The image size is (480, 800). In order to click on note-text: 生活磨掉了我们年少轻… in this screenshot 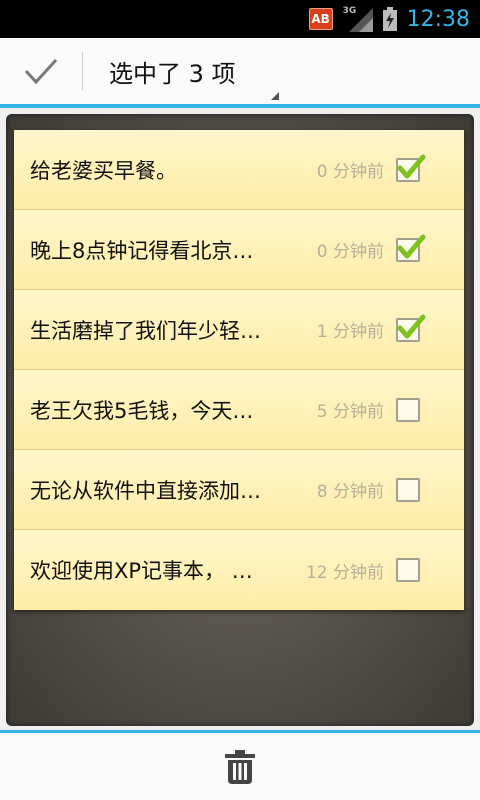, I will do `click(145, 330)`.